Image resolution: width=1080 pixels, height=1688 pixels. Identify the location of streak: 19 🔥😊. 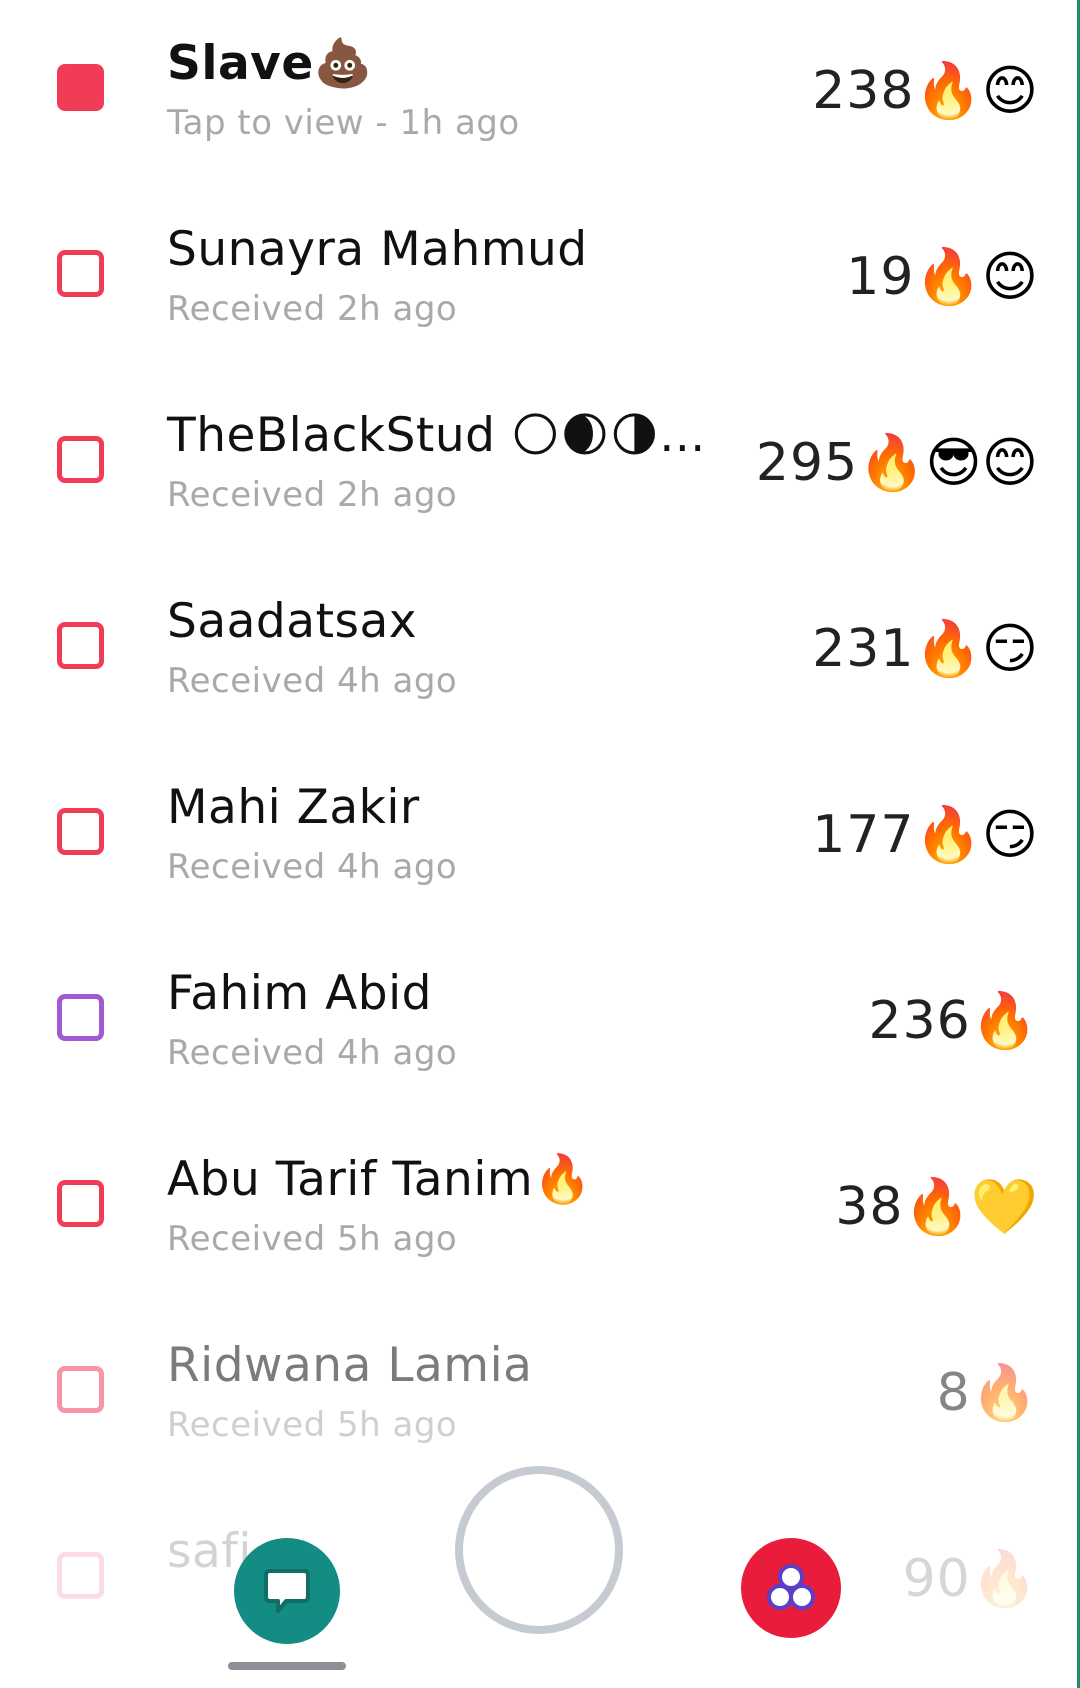
(942, 277).